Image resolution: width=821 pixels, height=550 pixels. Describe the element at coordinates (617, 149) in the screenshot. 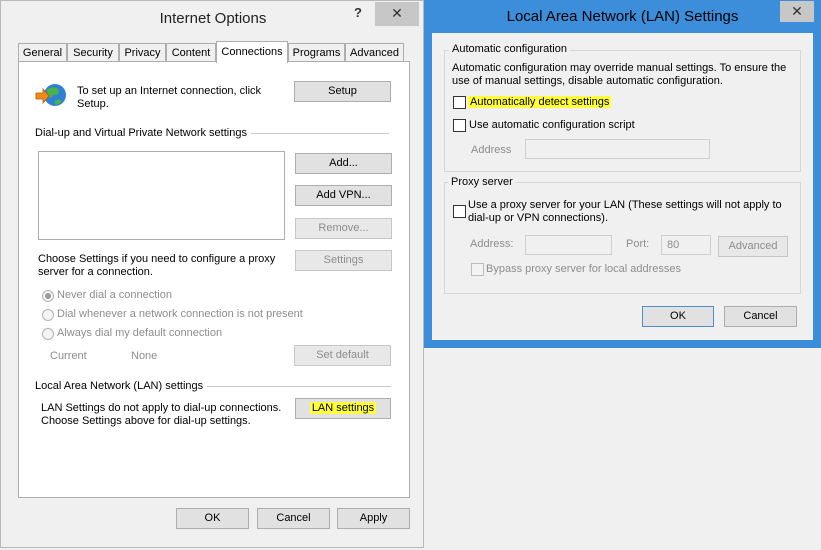

I see `address-input` at that location.